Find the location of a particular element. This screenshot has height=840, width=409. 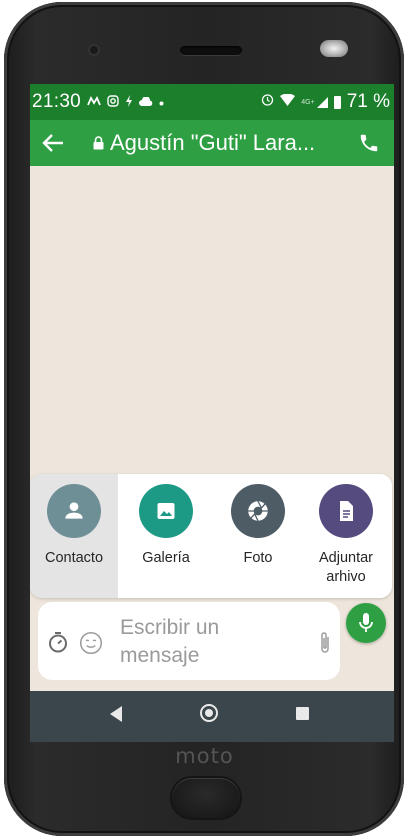

front-flash is located at coordinates (334, 48).